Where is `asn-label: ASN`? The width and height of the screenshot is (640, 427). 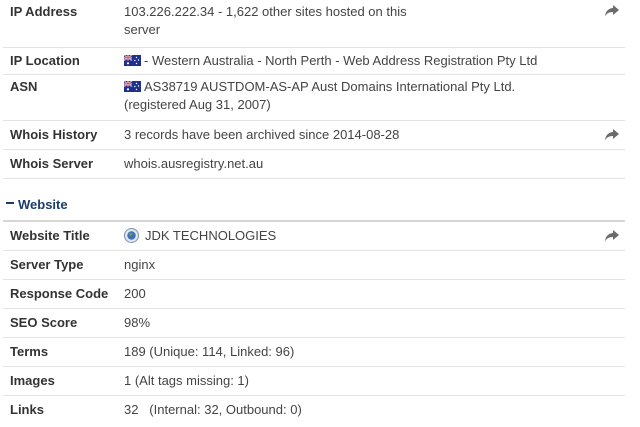 asn-label: ASN is located at coordinates (24, 86).